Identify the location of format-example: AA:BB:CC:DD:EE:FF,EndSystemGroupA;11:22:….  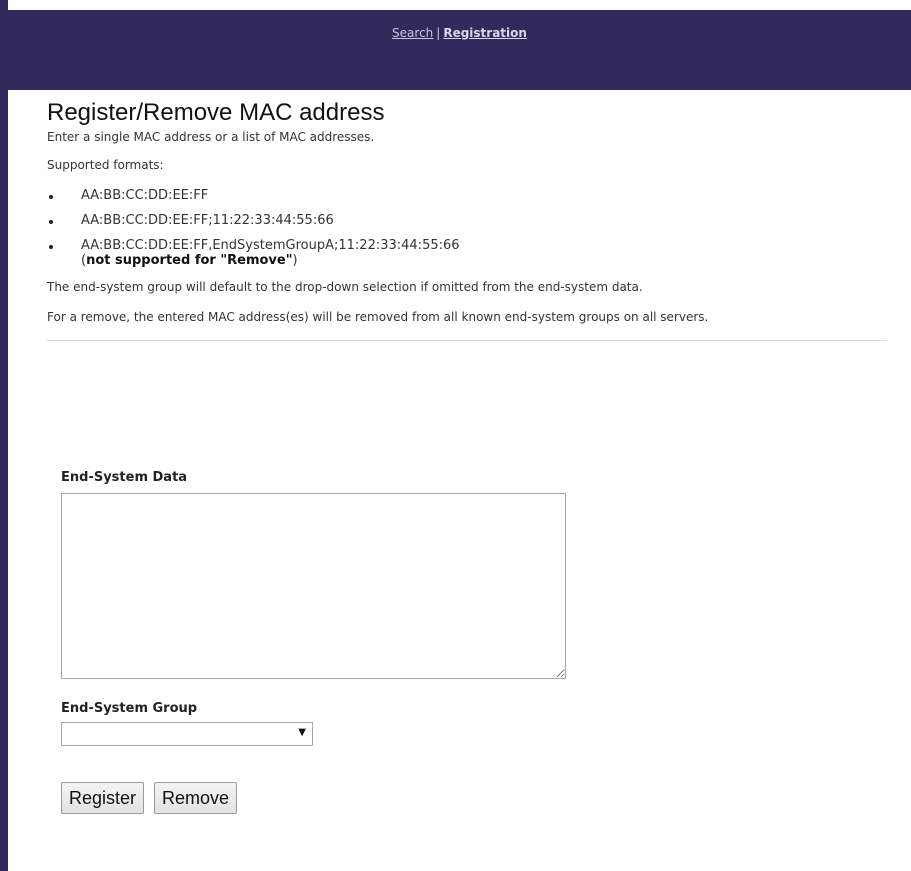
(270, 245).